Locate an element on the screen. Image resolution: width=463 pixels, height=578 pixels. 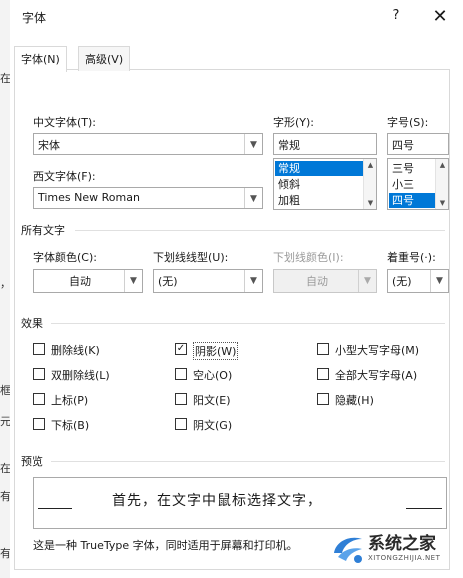
underline-style-label: 下划线线型(U): is located at coordinates (191, 257).